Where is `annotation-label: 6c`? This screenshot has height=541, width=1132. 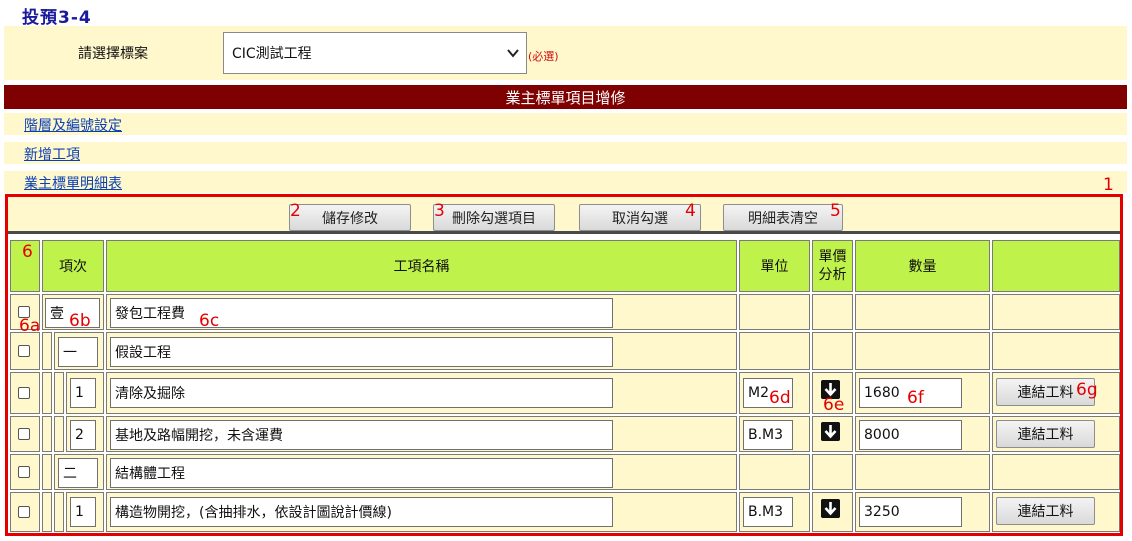
annotation-label: 6c is located at coordinates (209, 321).